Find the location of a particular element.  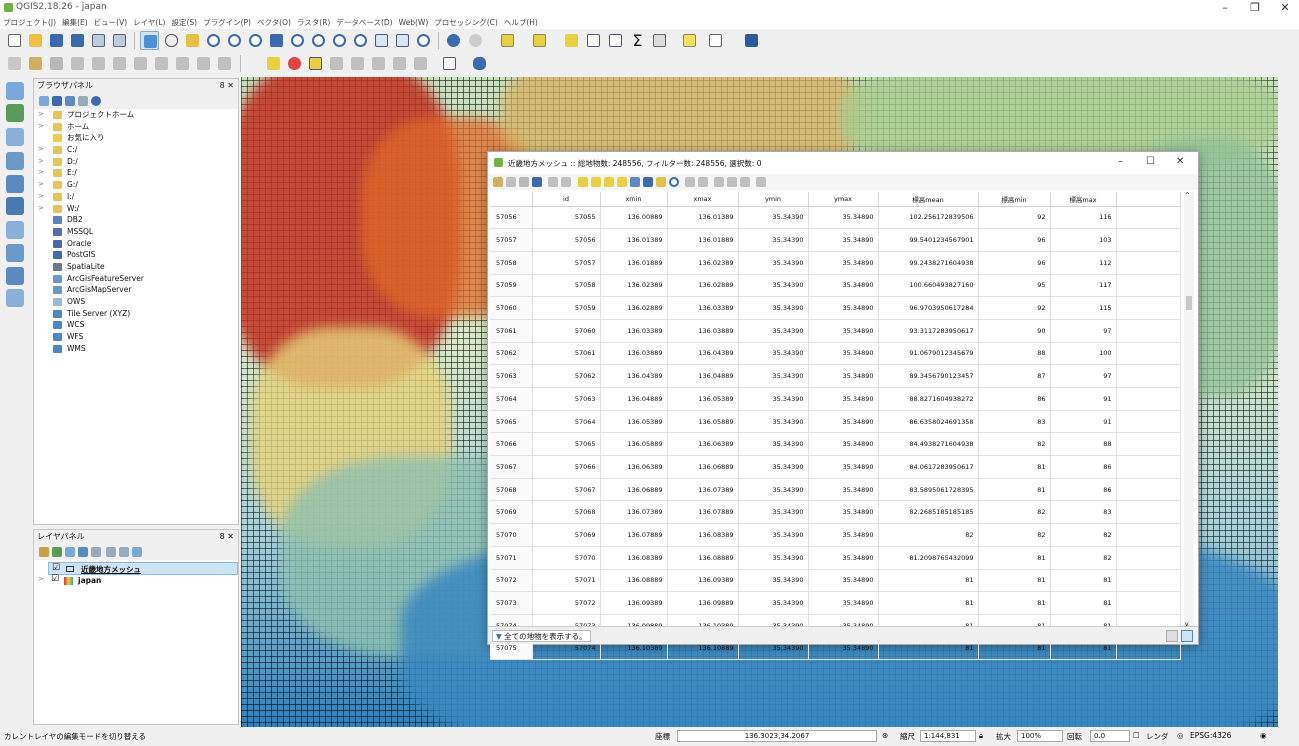

multi-edit-icon is located at coordinates (511, 182).